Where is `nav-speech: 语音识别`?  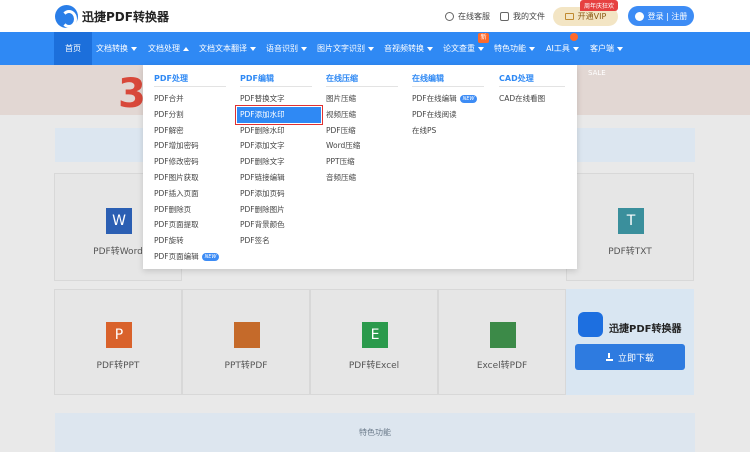 nav-speech: 语音识别 is located at coordinates (286, 48).